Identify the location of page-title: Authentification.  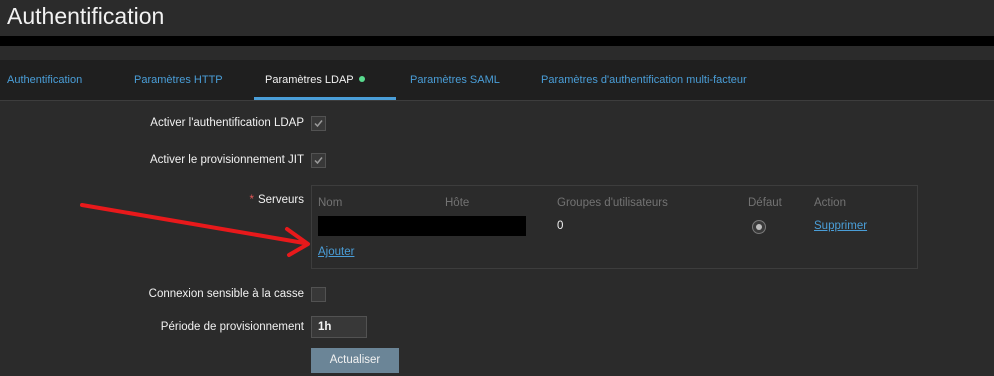
(86, 16).